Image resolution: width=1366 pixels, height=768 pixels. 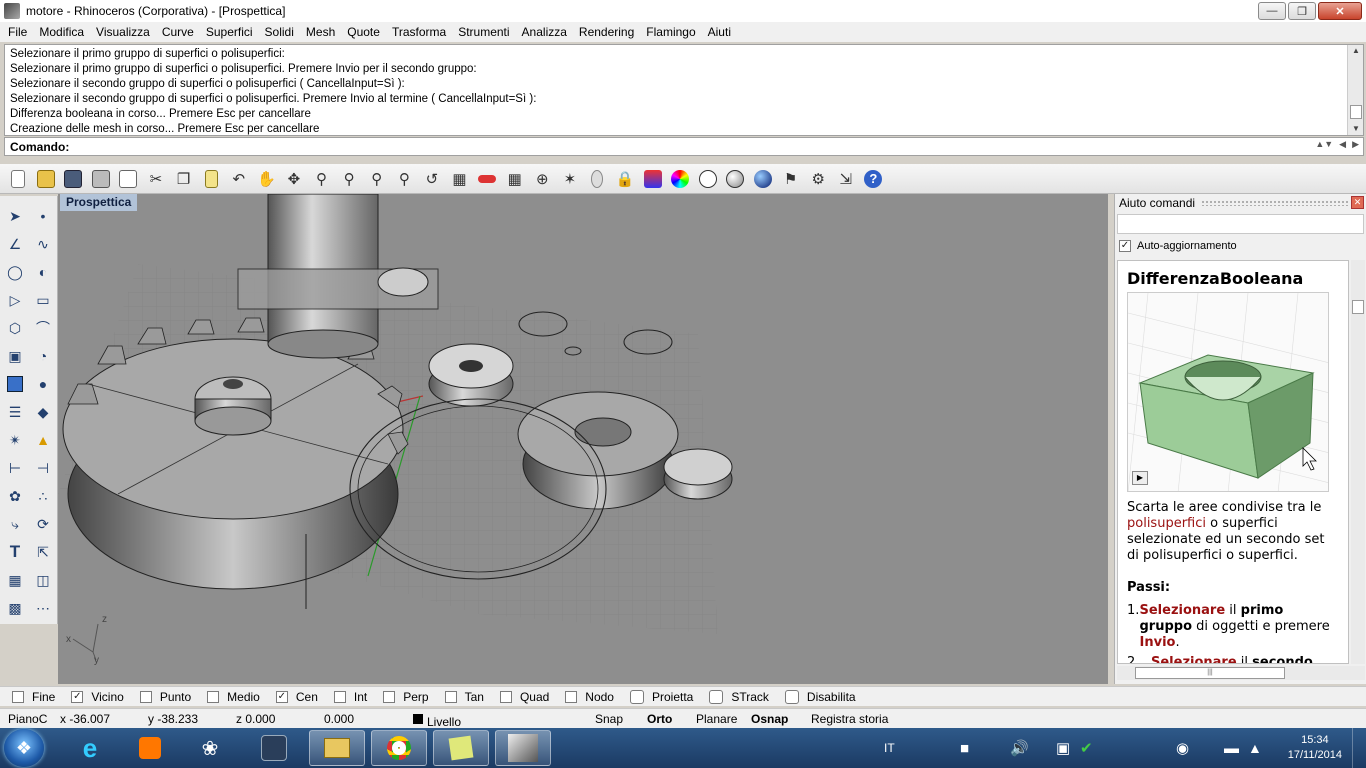 I want to click on osnap-toggle: Osnap, so click(x=769, y=719).